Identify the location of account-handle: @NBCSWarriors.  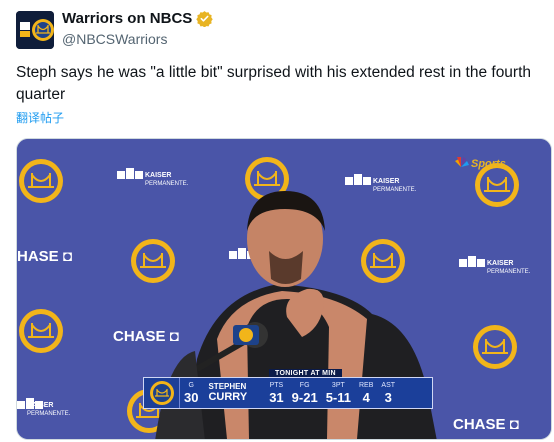
(114, 39).